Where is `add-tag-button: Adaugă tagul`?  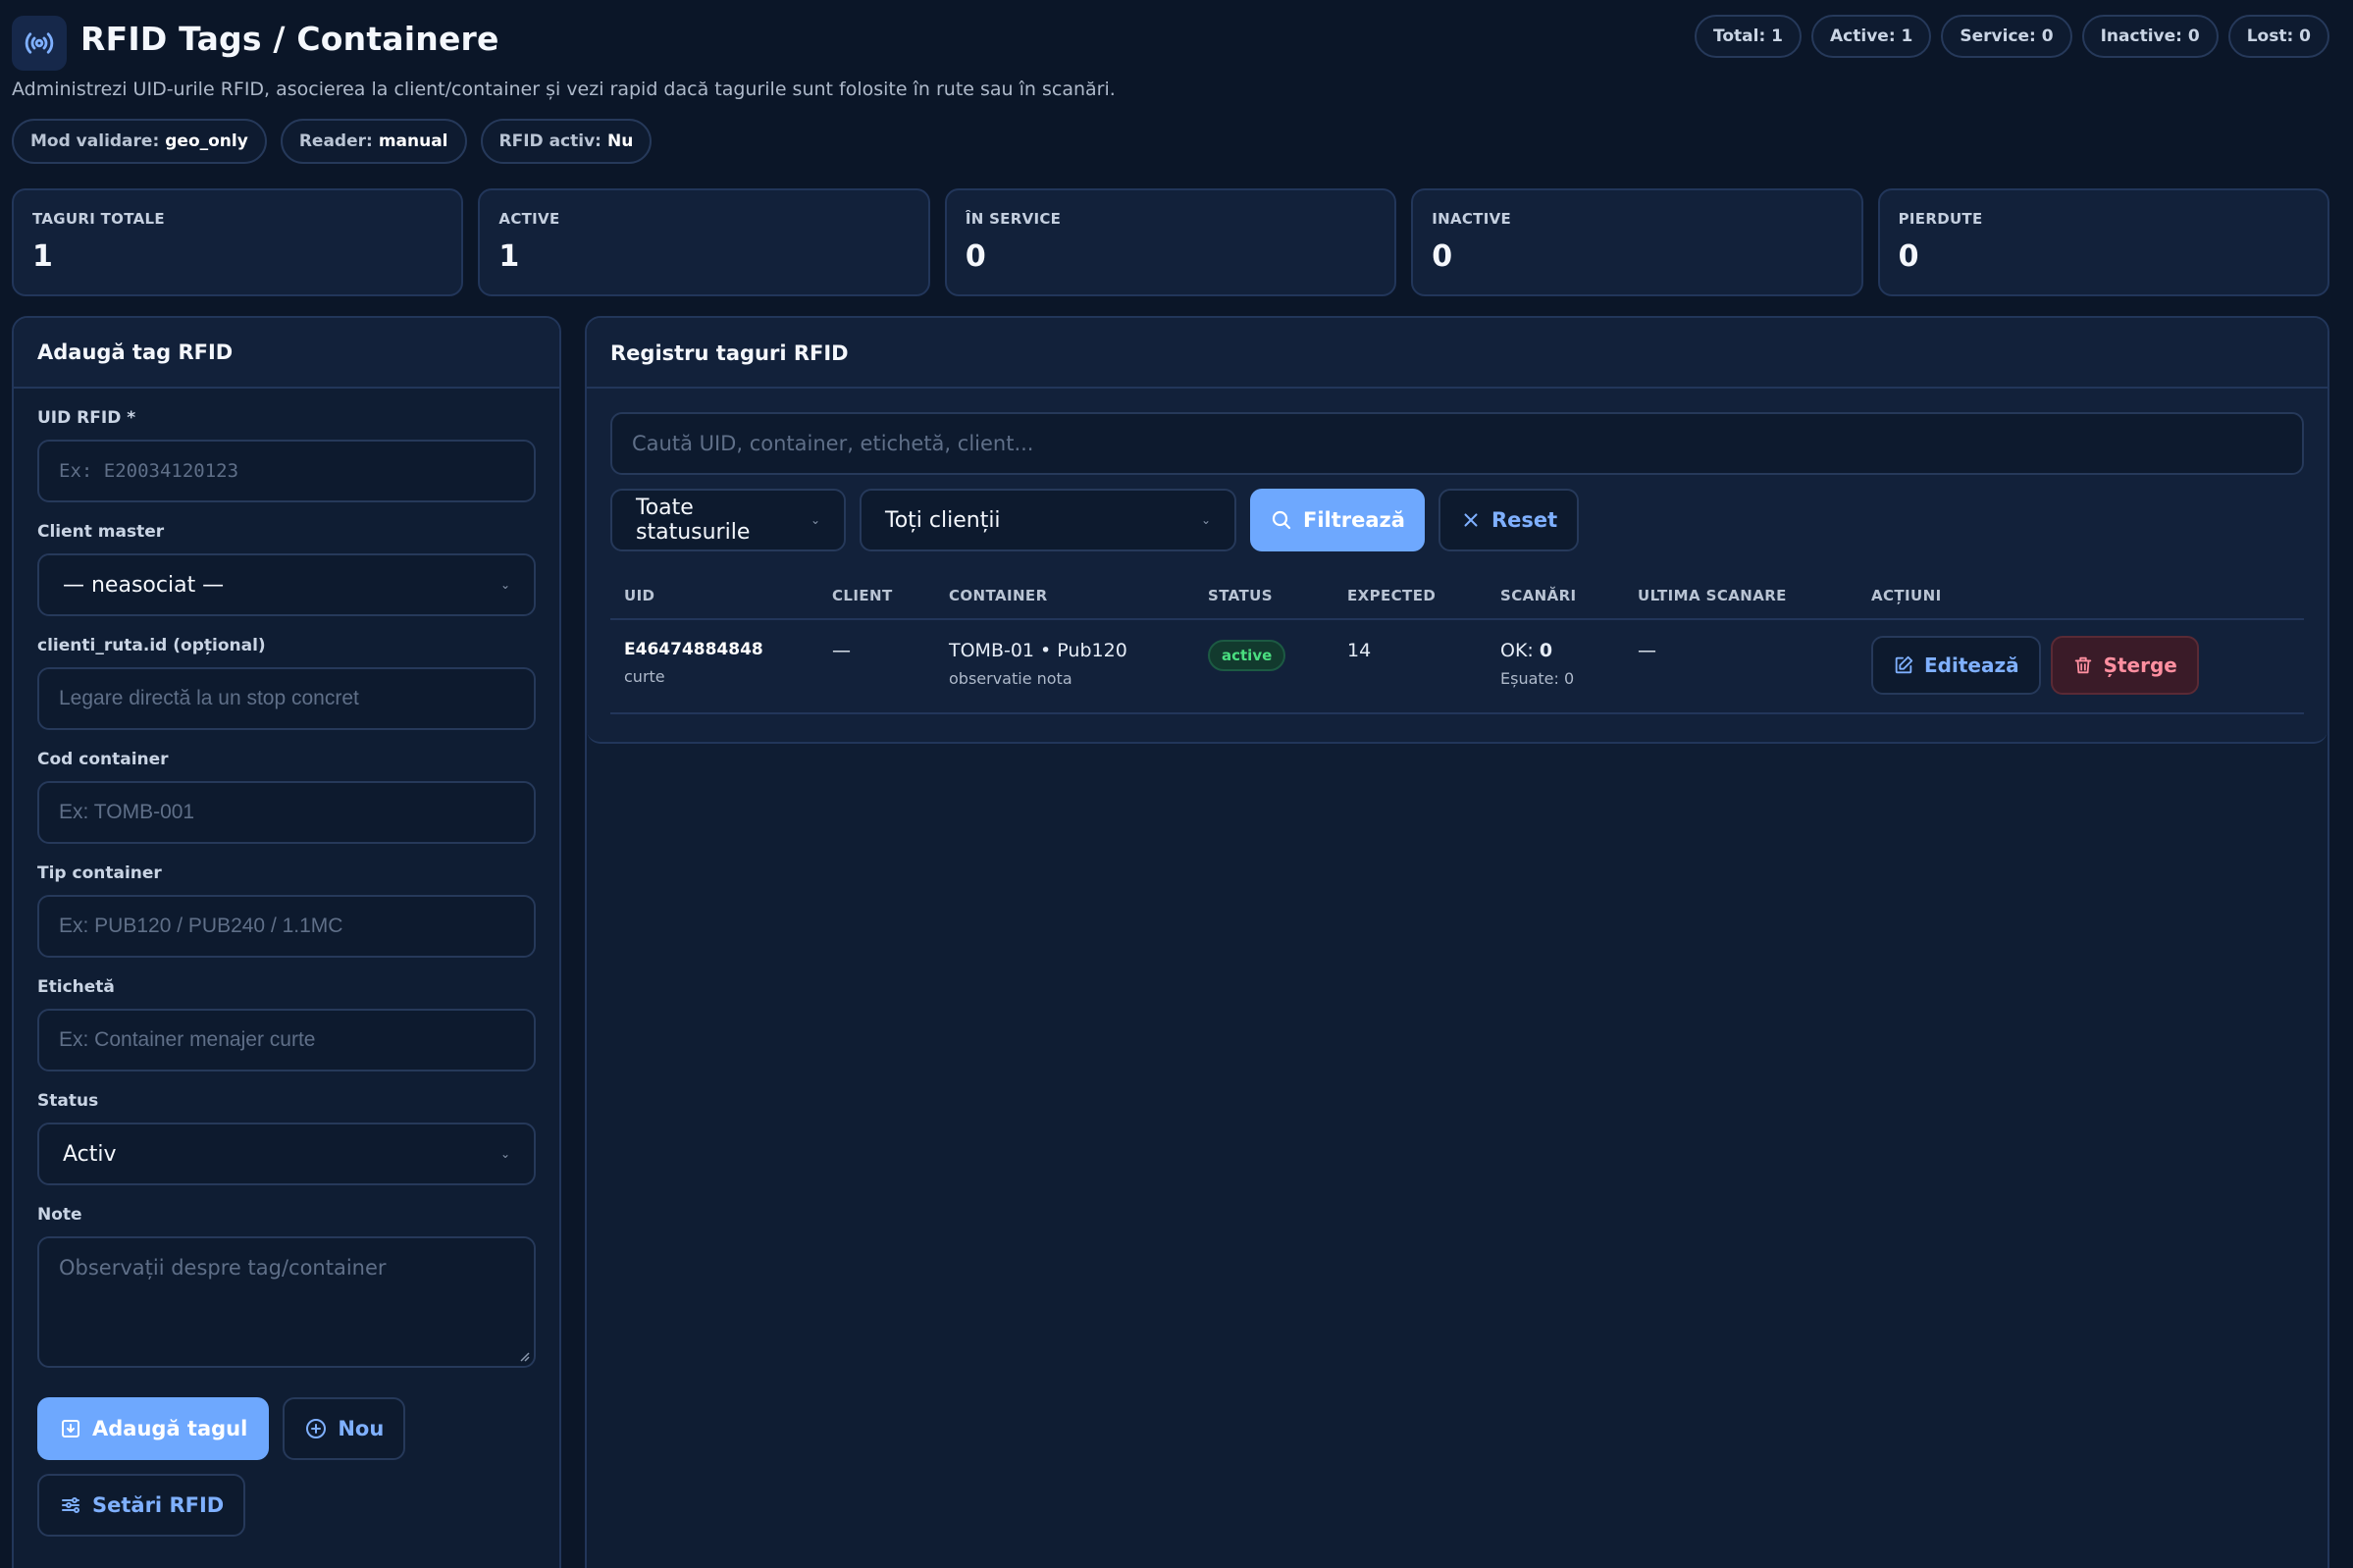
add-tag-button: Adaugă tagul is located at coordinates (154, 1428).